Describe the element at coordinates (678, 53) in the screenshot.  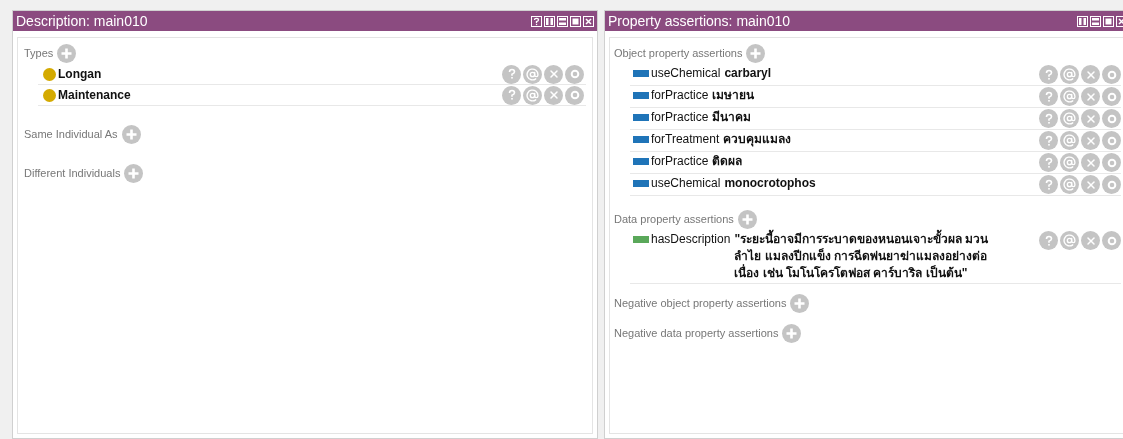
I see `section-label: Object property assertions` at that location.